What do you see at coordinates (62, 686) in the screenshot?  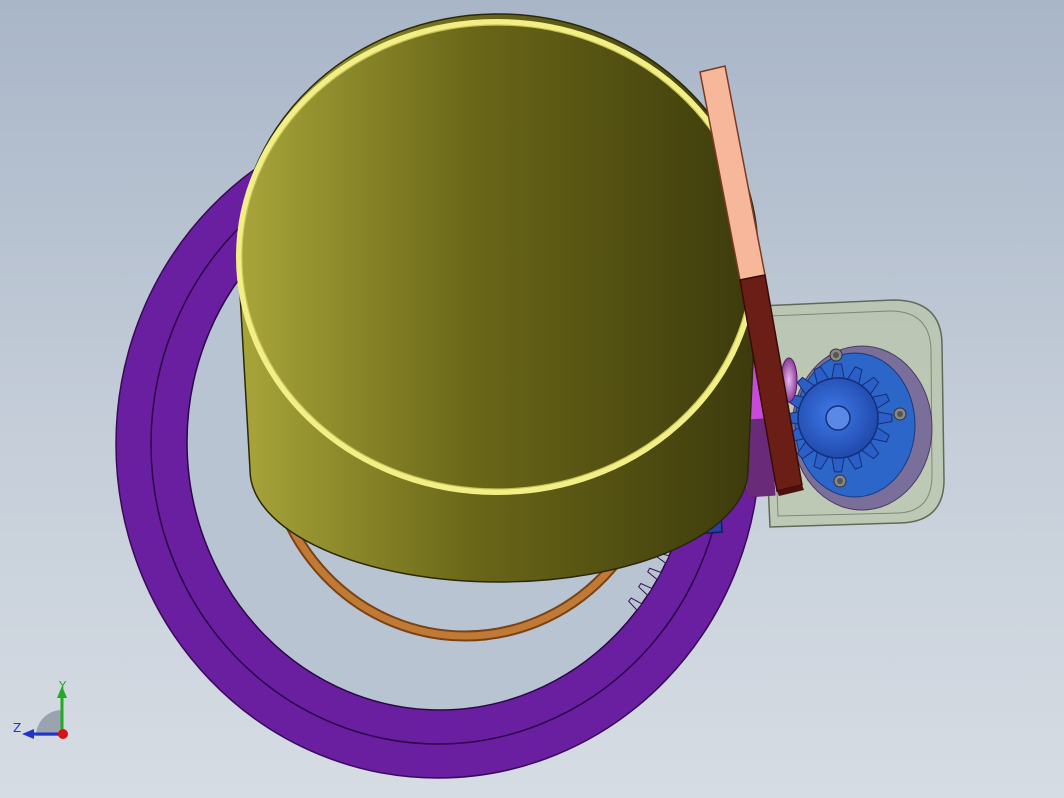 I see `y-axis-label: Y` at bounding box center [62, 686].